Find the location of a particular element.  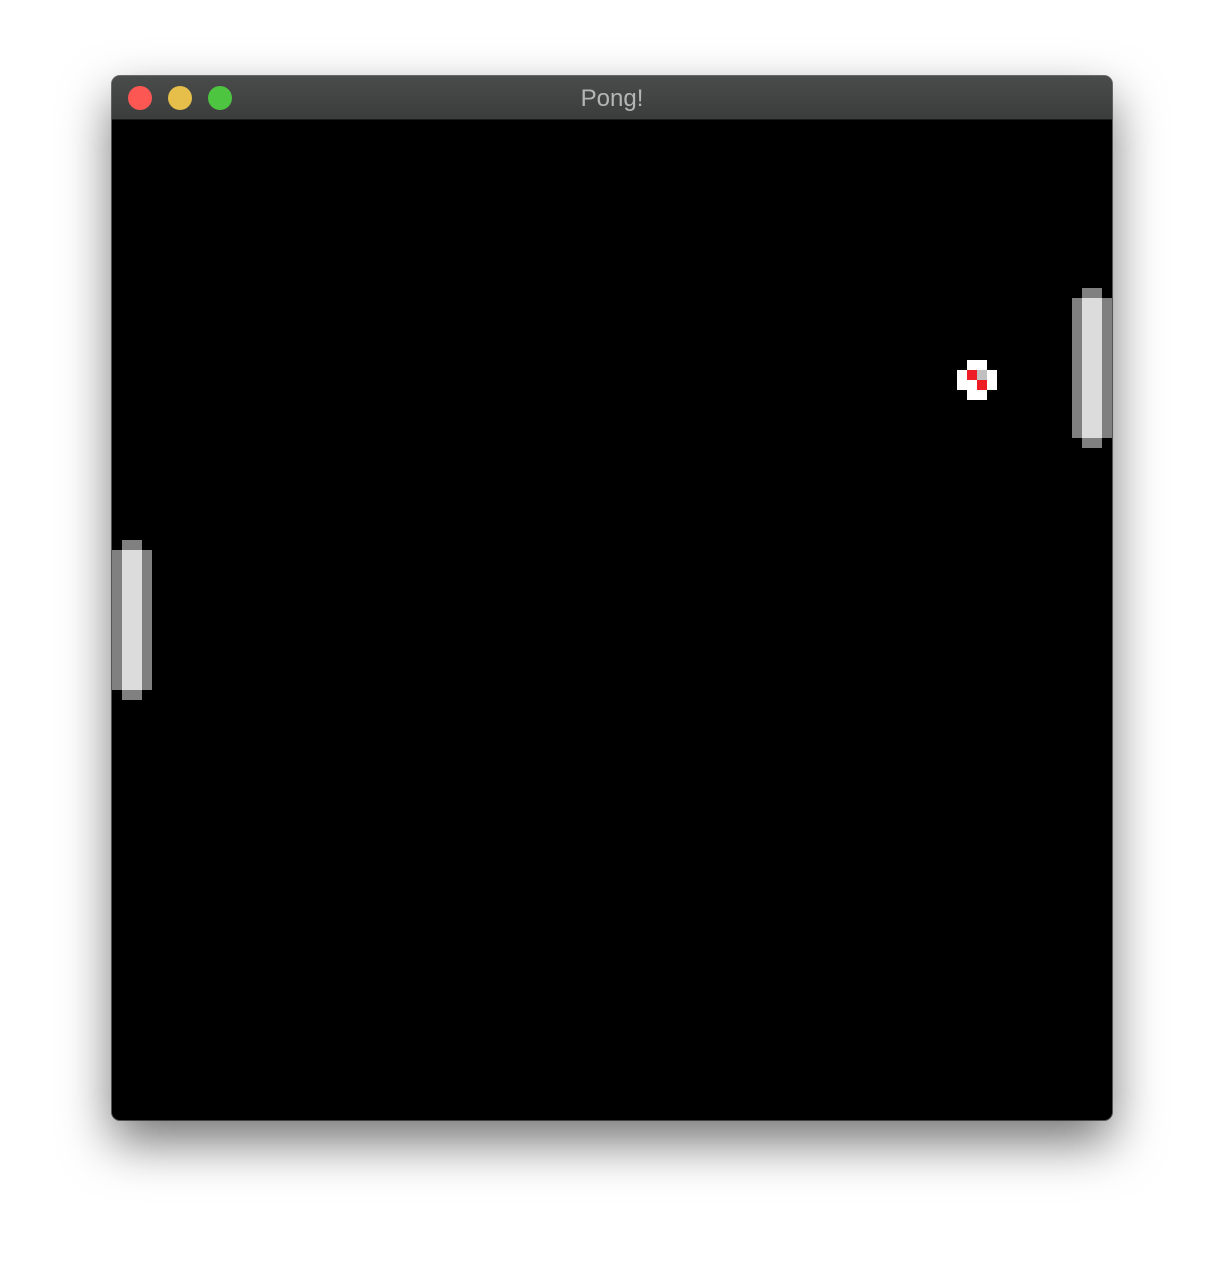

ball is located at coordinates (977, 380).